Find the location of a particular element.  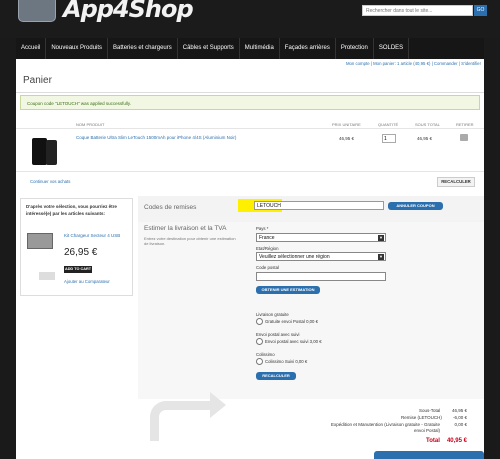

total-value: 40,95 € is located at coordinates (456, 441).